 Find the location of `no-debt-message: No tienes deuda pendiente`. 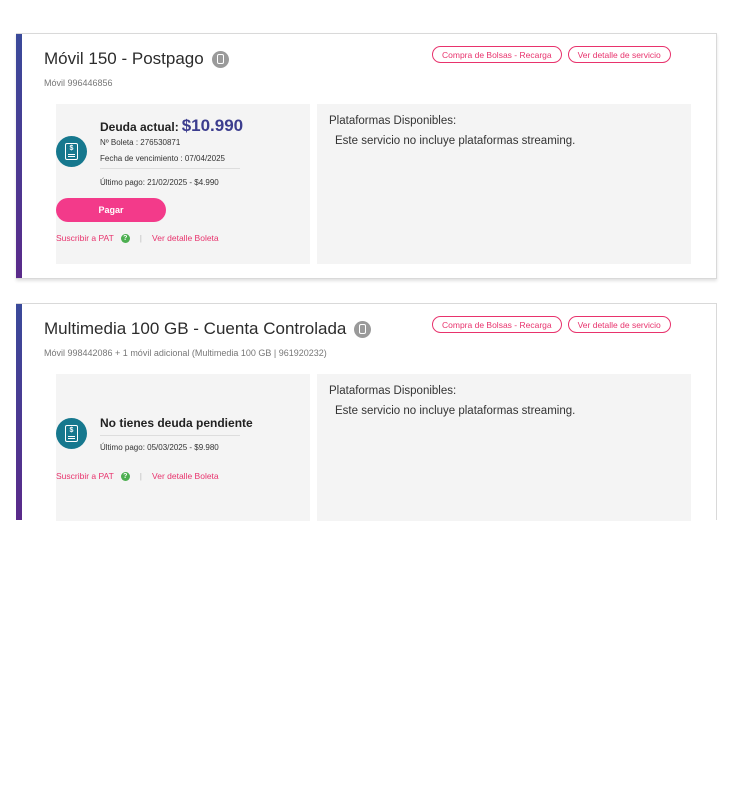

no-debt-message: No tienes deuda pendiente is located at coordinates (176, 423).